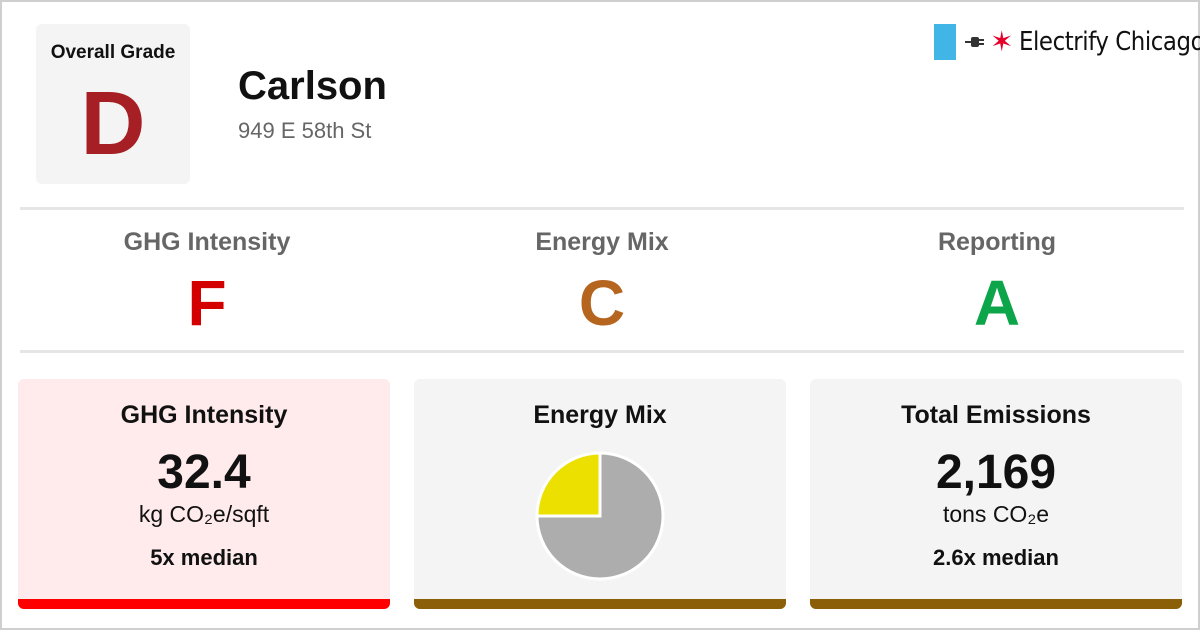 Image resolution: width=1200 pixels, height=630 pixels. I want to click on card-title: Energy Mix, so click(600, 415).